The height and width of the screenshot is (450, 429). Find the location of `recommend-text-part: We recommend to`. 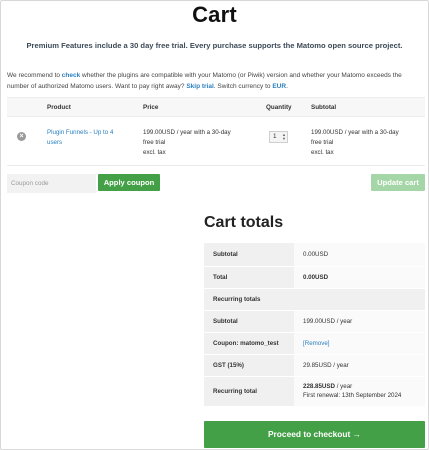

recommend-text-part: We recommend to is located at coordinates (34, 75).